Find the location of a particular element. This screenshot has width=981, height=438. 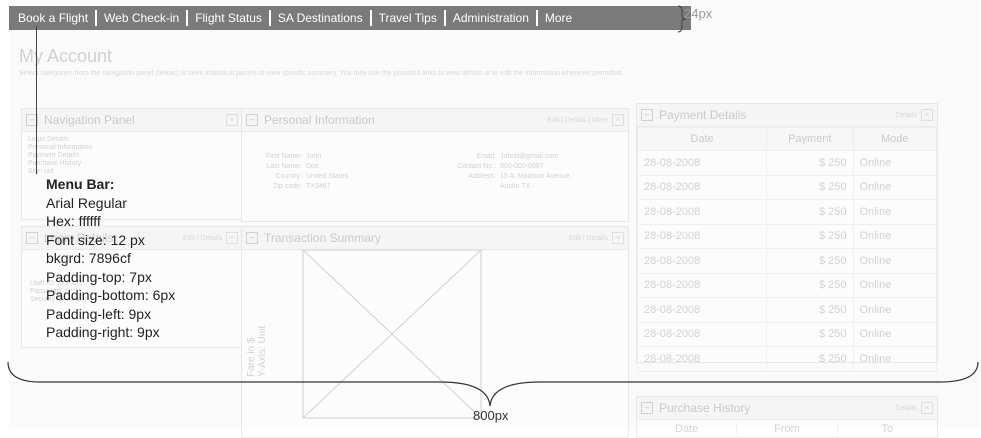

annotation-line: Padding-bottom: 6px is located at coordinates (111, 295).